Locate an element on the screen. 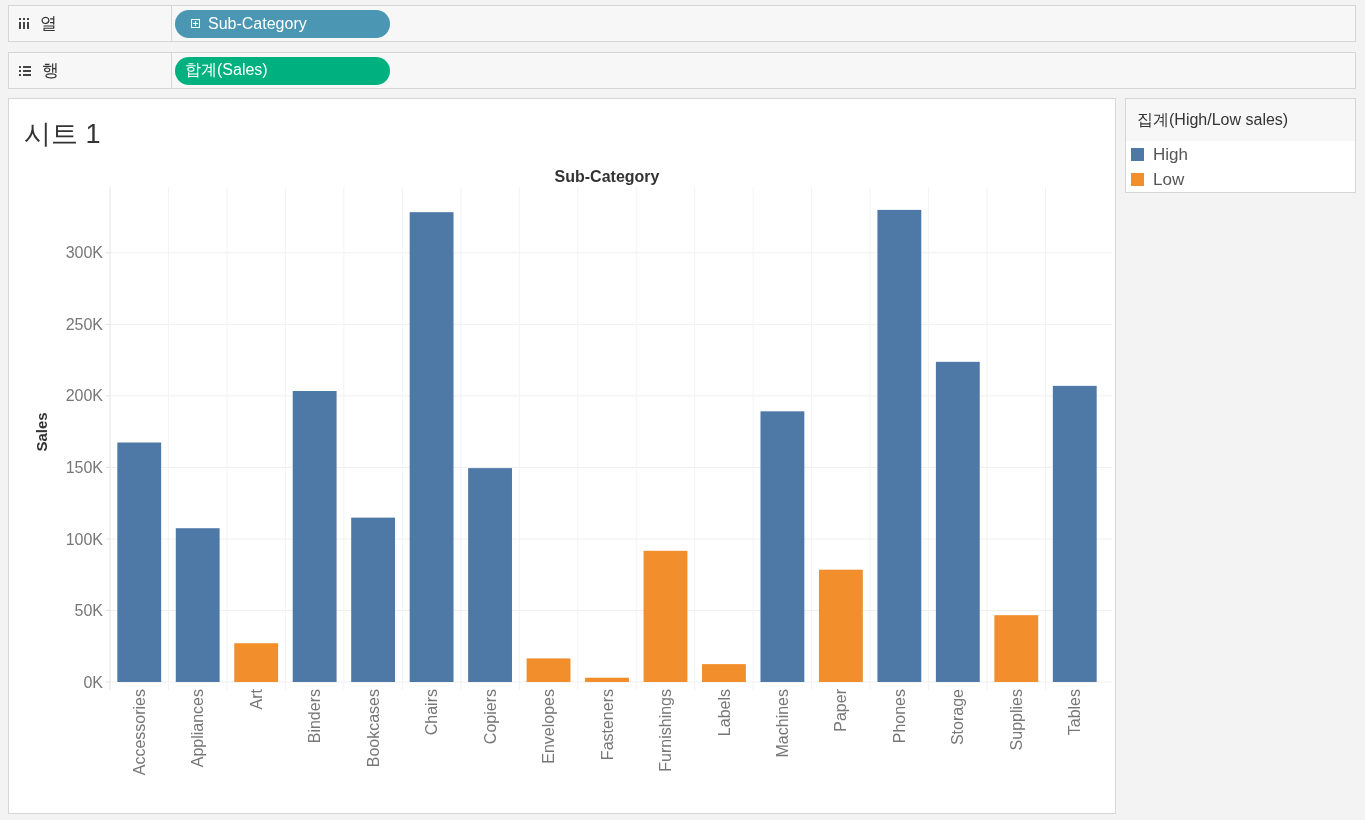  chart-title: Sub-Category is located at coordinates (607, 176).